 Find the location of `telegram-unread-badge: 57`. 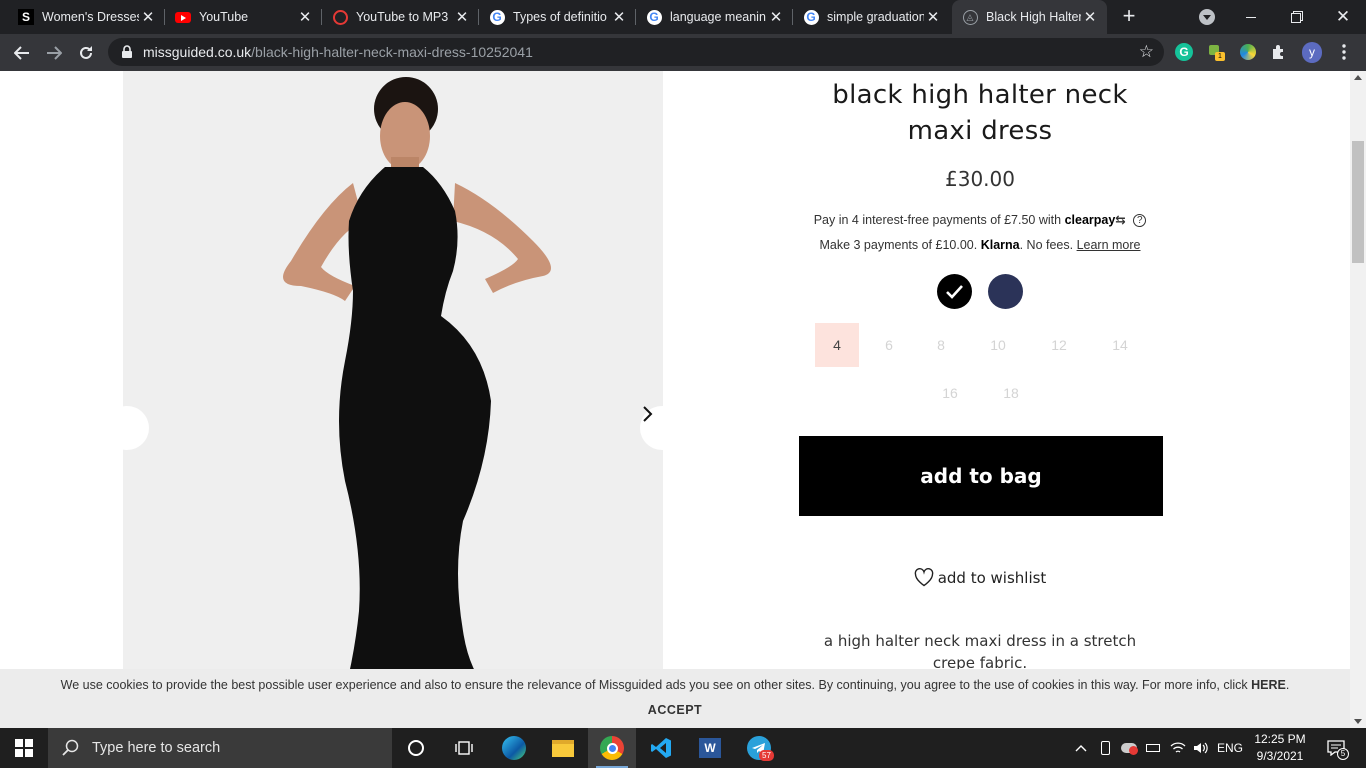

telegram-unread-badge: 57 is located at coordinates (766, 755).